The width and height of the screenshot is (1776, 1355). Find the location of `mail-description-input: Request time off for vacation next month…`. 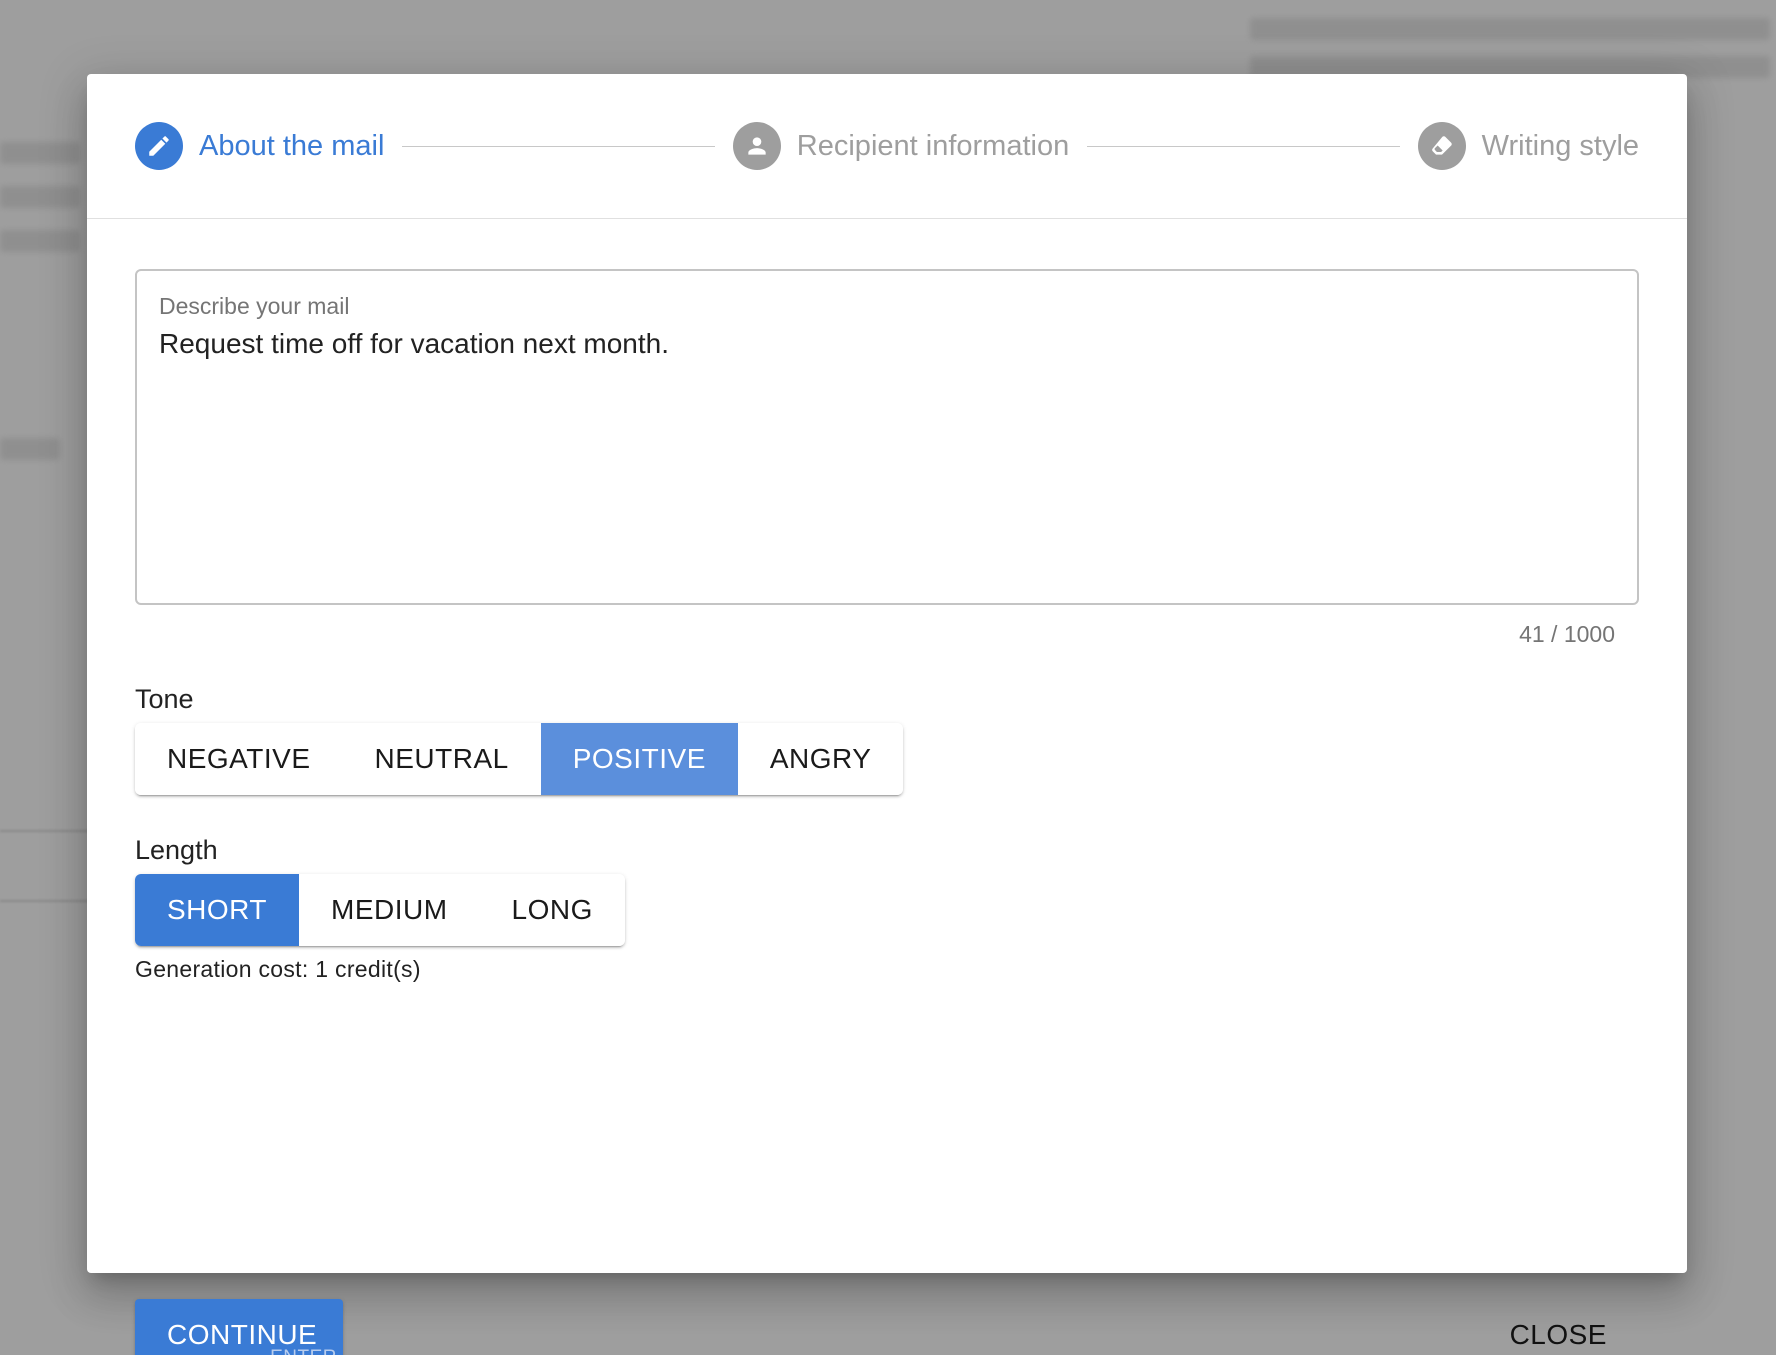

mail-description-input: Request time off for vacation next month… is located at coordinates (887, 448).